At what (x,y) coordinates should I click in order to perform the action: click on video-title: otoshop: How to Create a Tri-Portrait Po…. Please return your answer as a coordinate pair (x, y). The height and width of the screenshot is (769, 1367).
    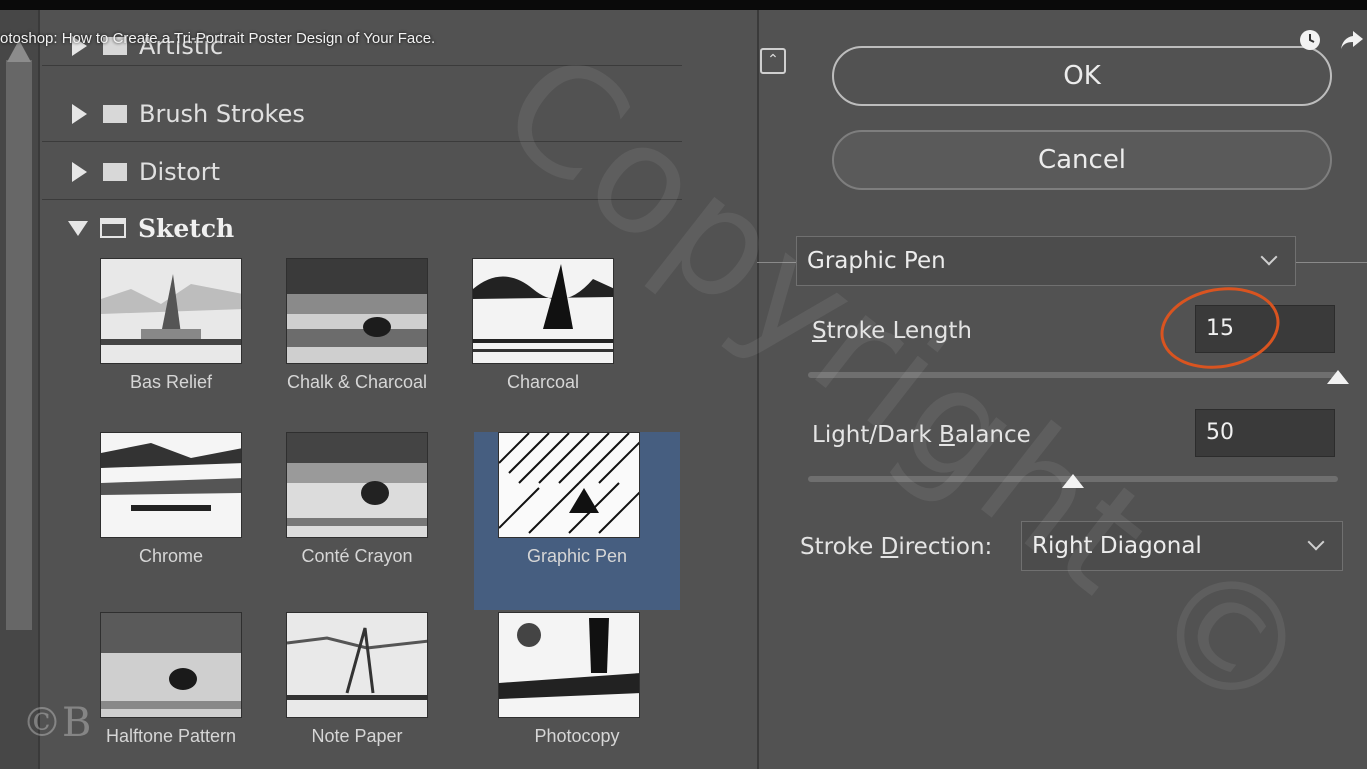
    Looking at the image, I should click on (217, 38).